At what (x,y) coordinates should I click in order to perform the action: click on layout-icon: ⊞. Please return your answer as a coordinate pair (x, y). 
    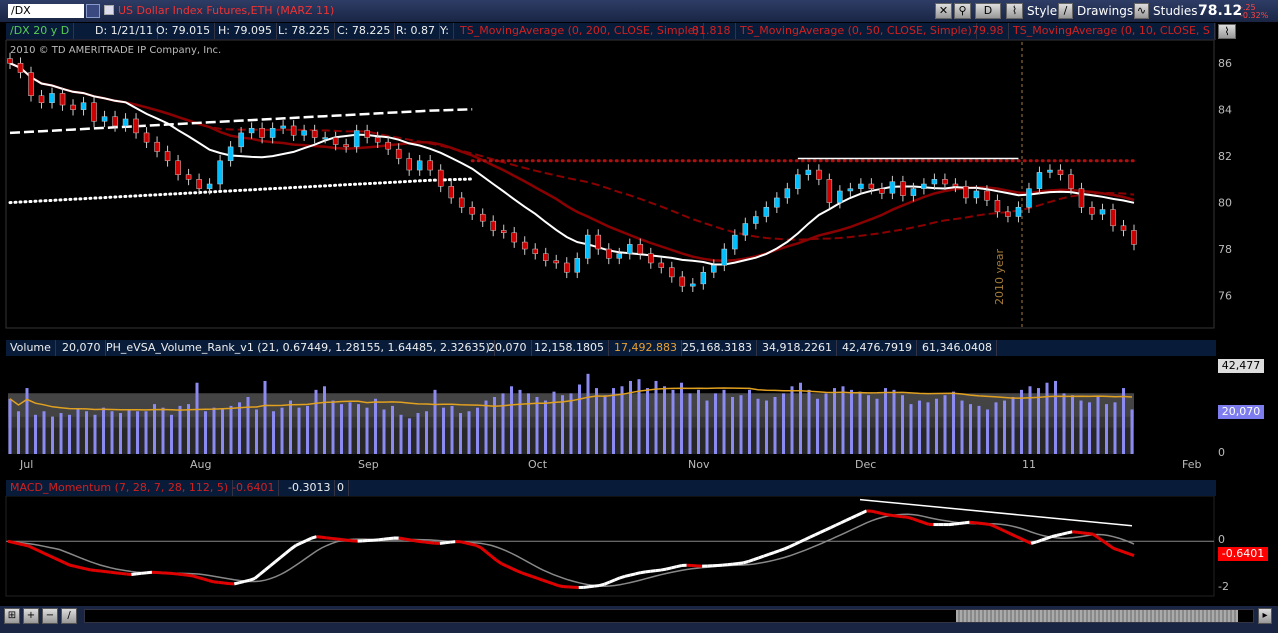
    Looking at the image, I should click on (12, 616).